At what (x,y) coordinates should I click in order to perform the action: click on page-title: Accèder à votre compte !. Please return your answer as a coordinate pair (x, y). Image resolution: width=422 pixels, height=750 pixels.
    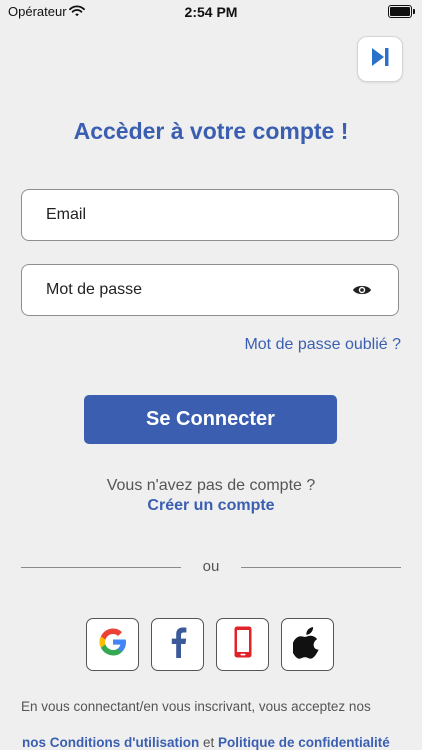
    Looking at the image, I should click on (211, 131).